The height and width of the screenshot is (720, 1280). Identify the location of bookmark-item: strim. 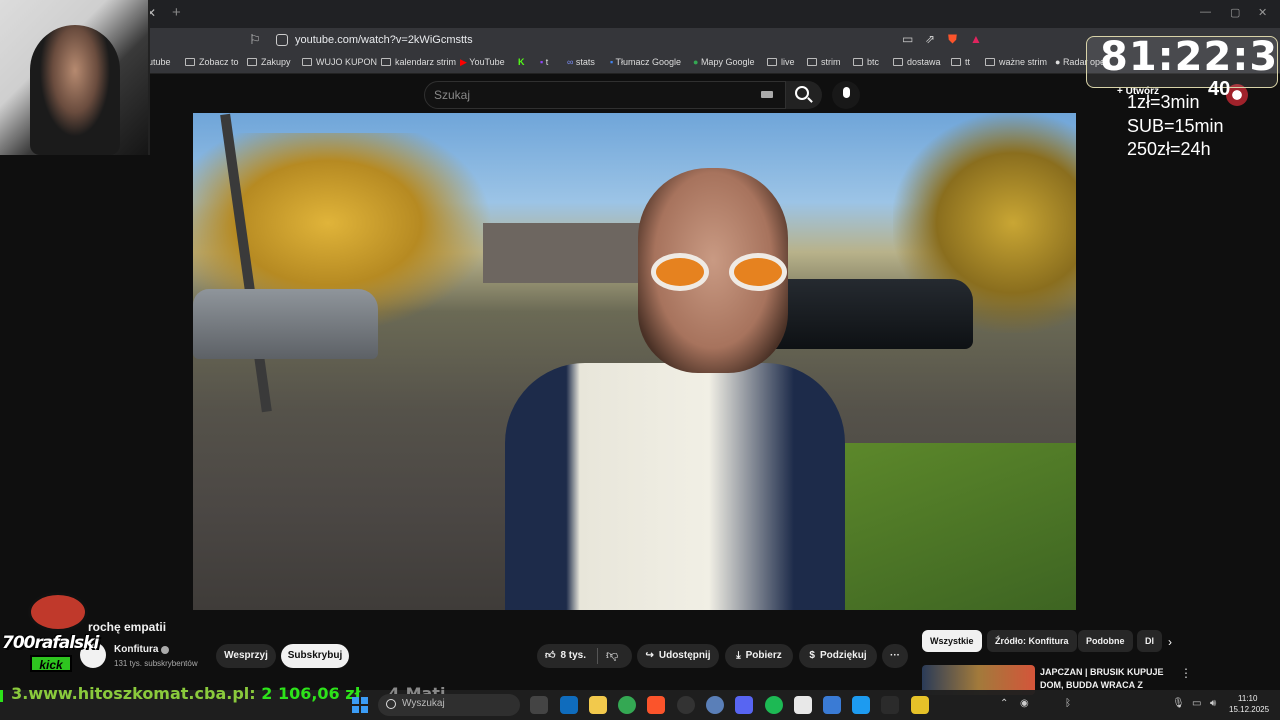
(824, 62).